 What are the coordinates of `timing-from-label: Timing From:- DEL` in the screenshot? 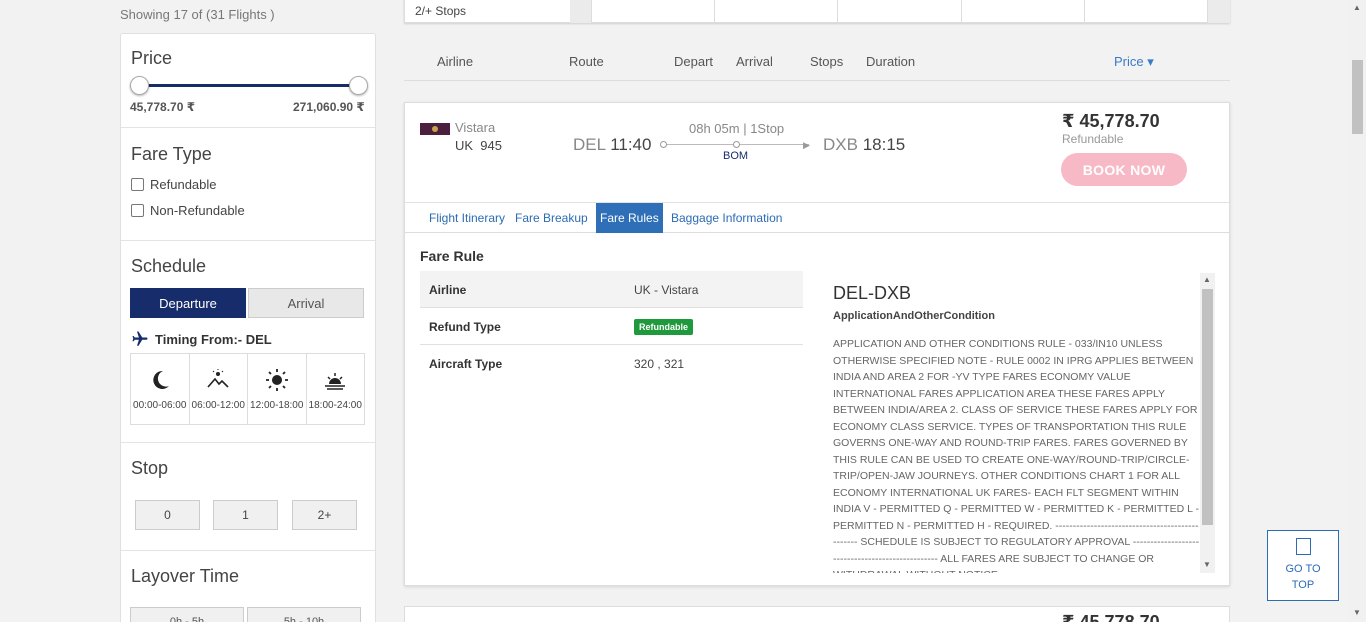 It's located at (213, 339).